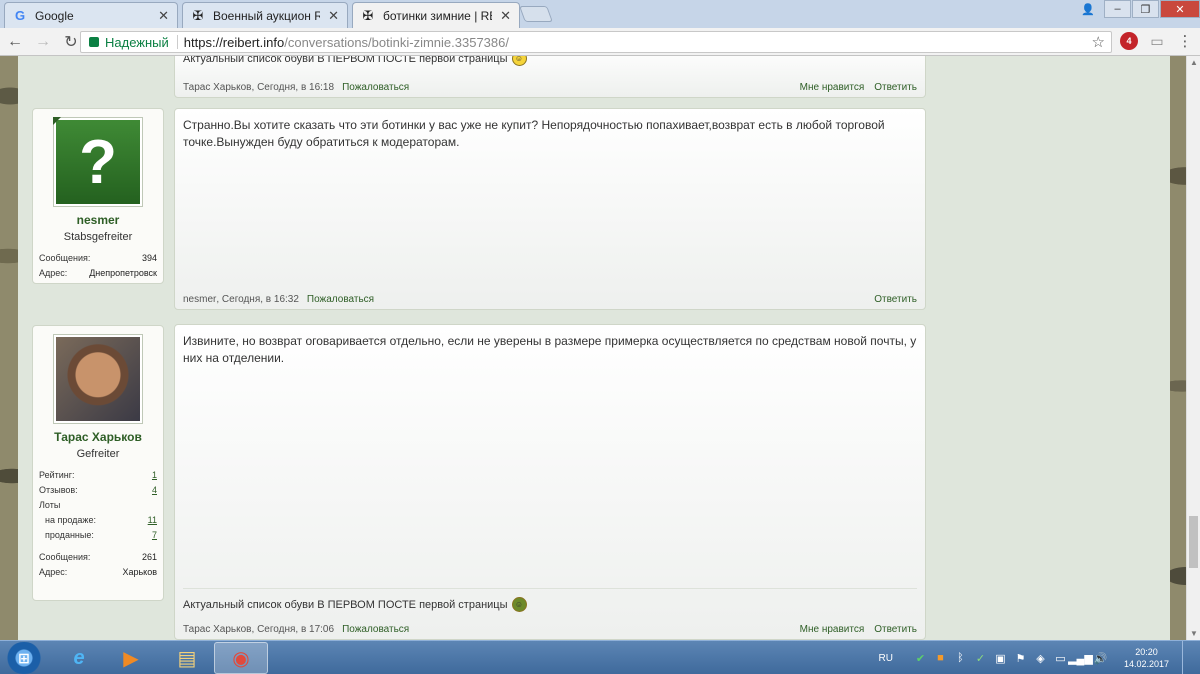 The height and width of the screenshot is (674, 1200). What do you see at coordinates (1187, 657) in the screenshot?
I see `show-desktop-button` at bounding box center [1187, 657].